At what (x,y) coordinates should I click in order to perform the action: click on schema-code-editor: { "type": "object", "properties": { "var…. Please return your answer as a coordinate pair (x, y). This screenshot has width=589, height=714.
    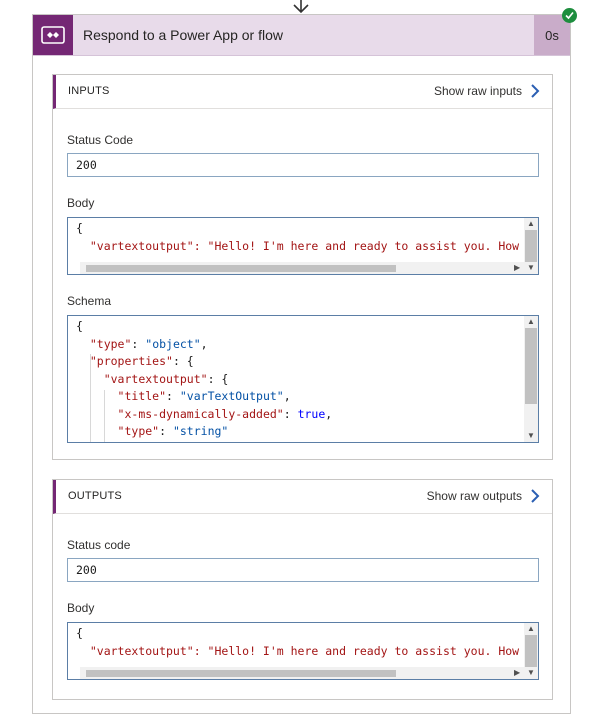
    Looking at the image, I should click on (303, 379).